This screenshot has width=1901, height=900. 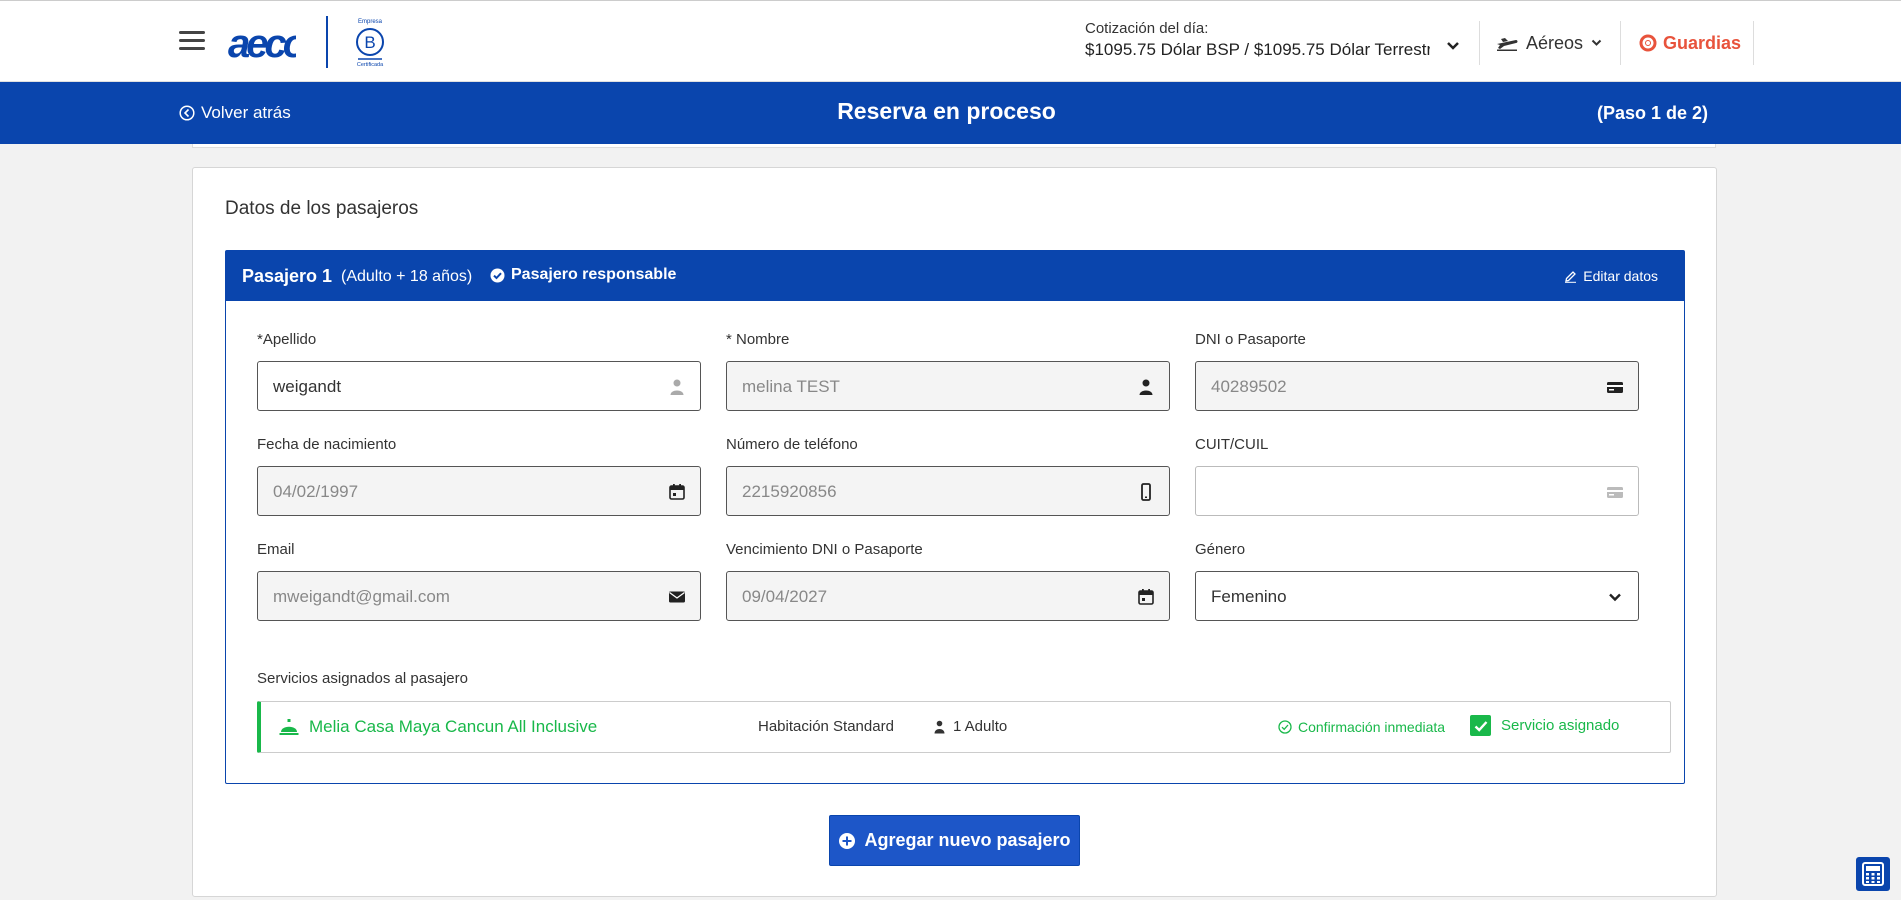 I want to click on birthdate-field: 04/02/1997, so click(x=479, y=491).